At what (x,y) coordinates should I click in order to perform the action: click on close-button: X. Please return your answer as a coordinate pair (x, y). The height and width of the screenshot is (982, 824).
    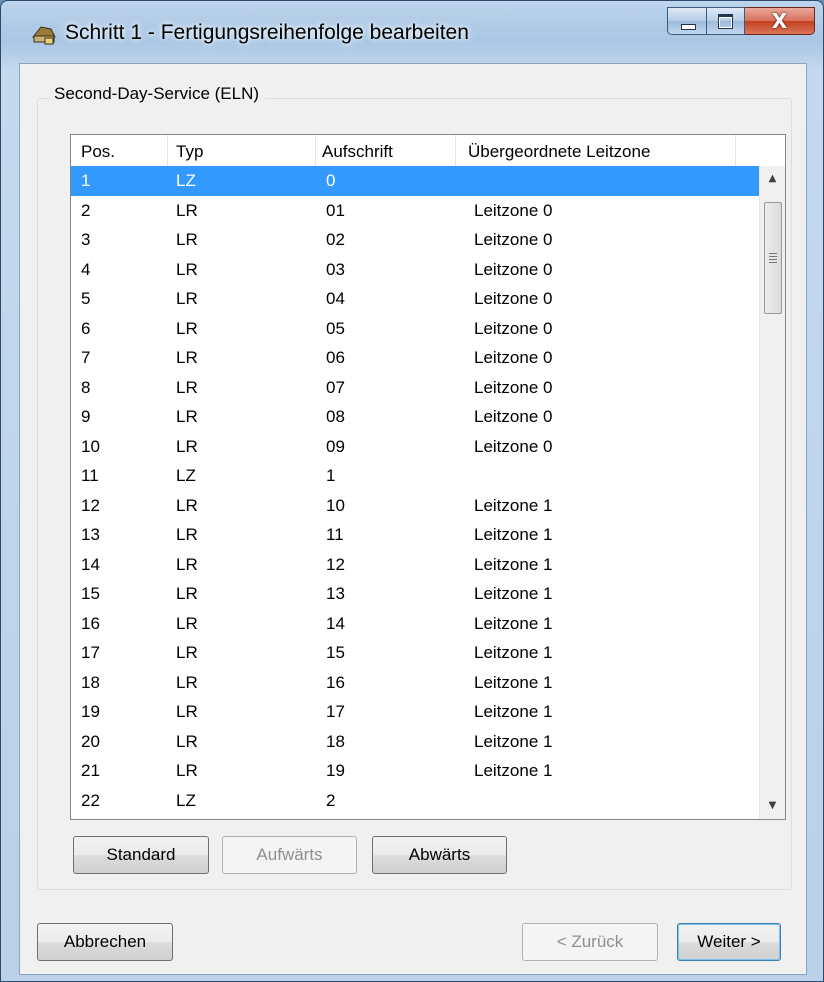
    Looking at the image, I should click on (780, 21).